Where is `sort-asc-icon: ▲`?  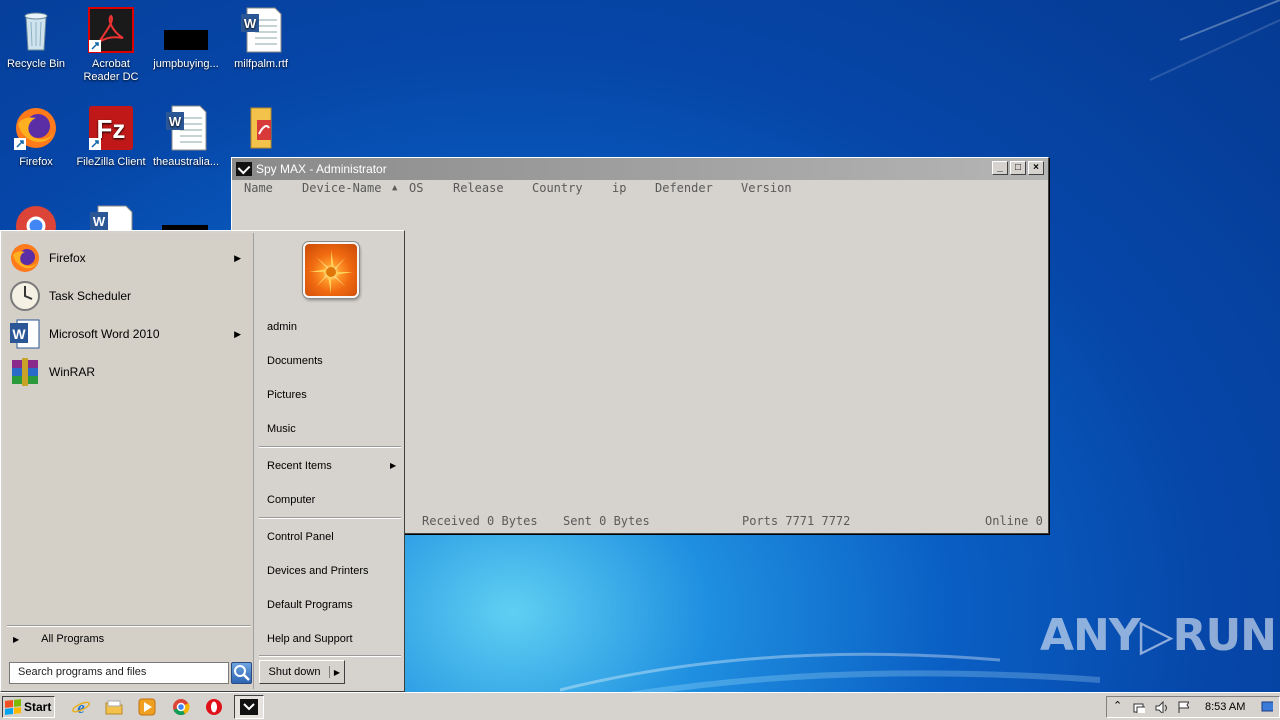 sort-asc-icon: ▲ is located at coordinates (395, 188).